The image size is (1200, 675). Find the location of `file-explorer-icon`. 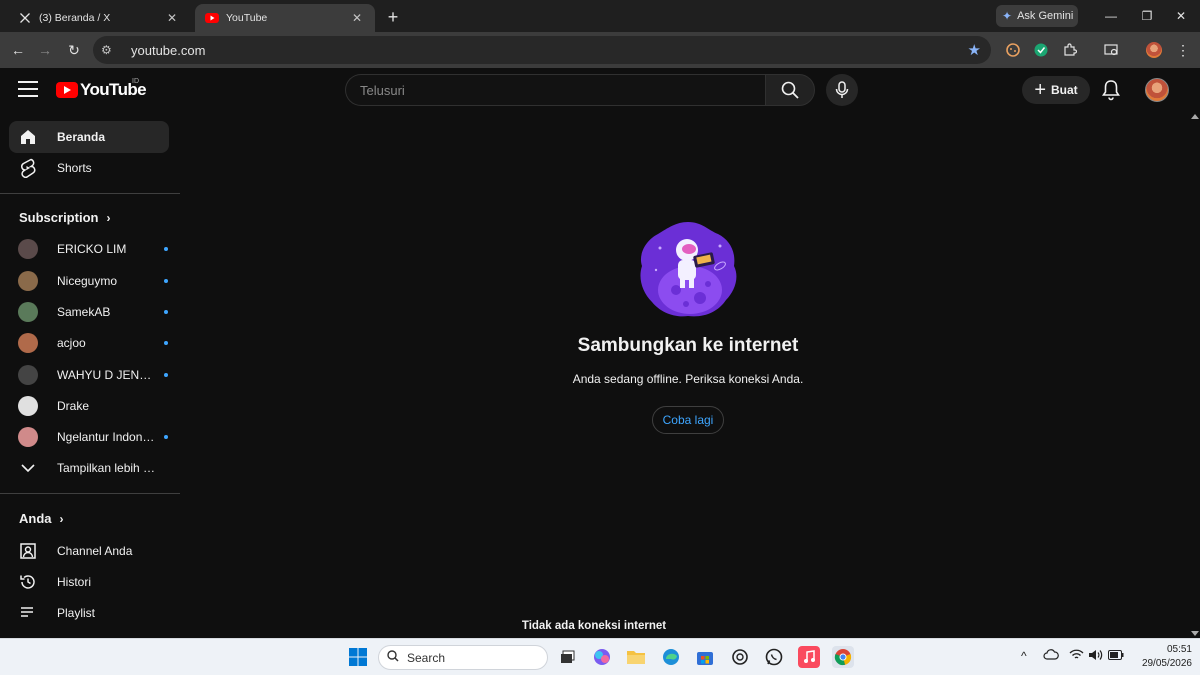

file-explorer-icon is located at coordinates (636, 657).